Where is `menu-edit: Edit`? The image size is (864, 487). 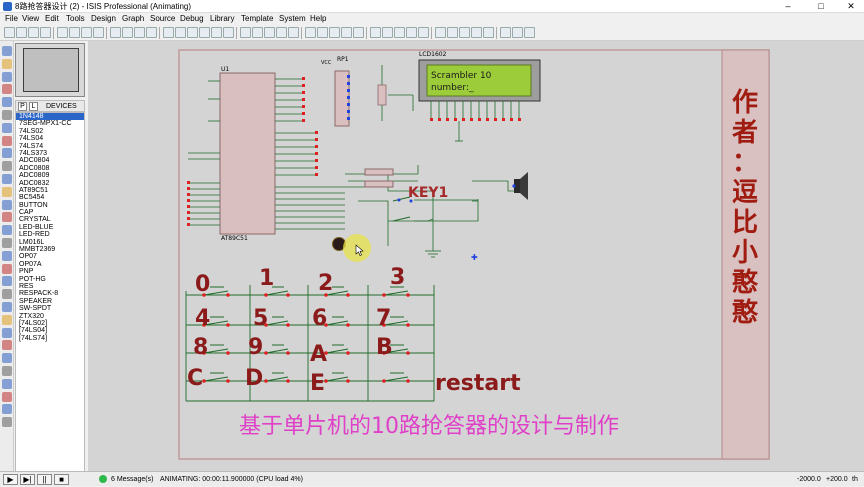
menu-edit: Edit is located at coordinates (52, 19).